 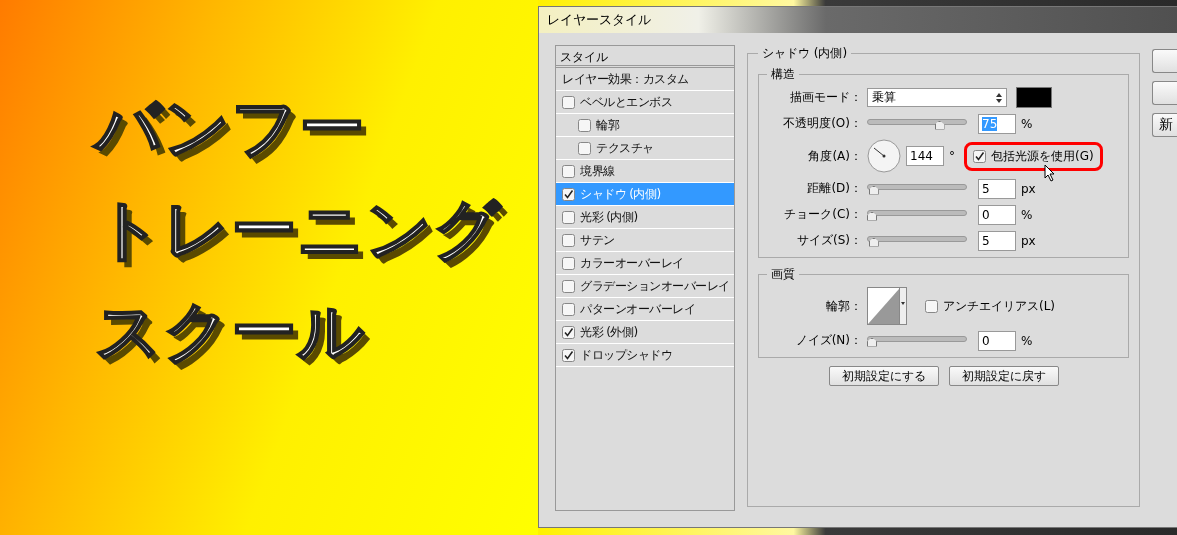 What do you see at coordinates (645, 125) in the screenshot?
I see `style-item: 輪郭` at bounding box center [645, 125].